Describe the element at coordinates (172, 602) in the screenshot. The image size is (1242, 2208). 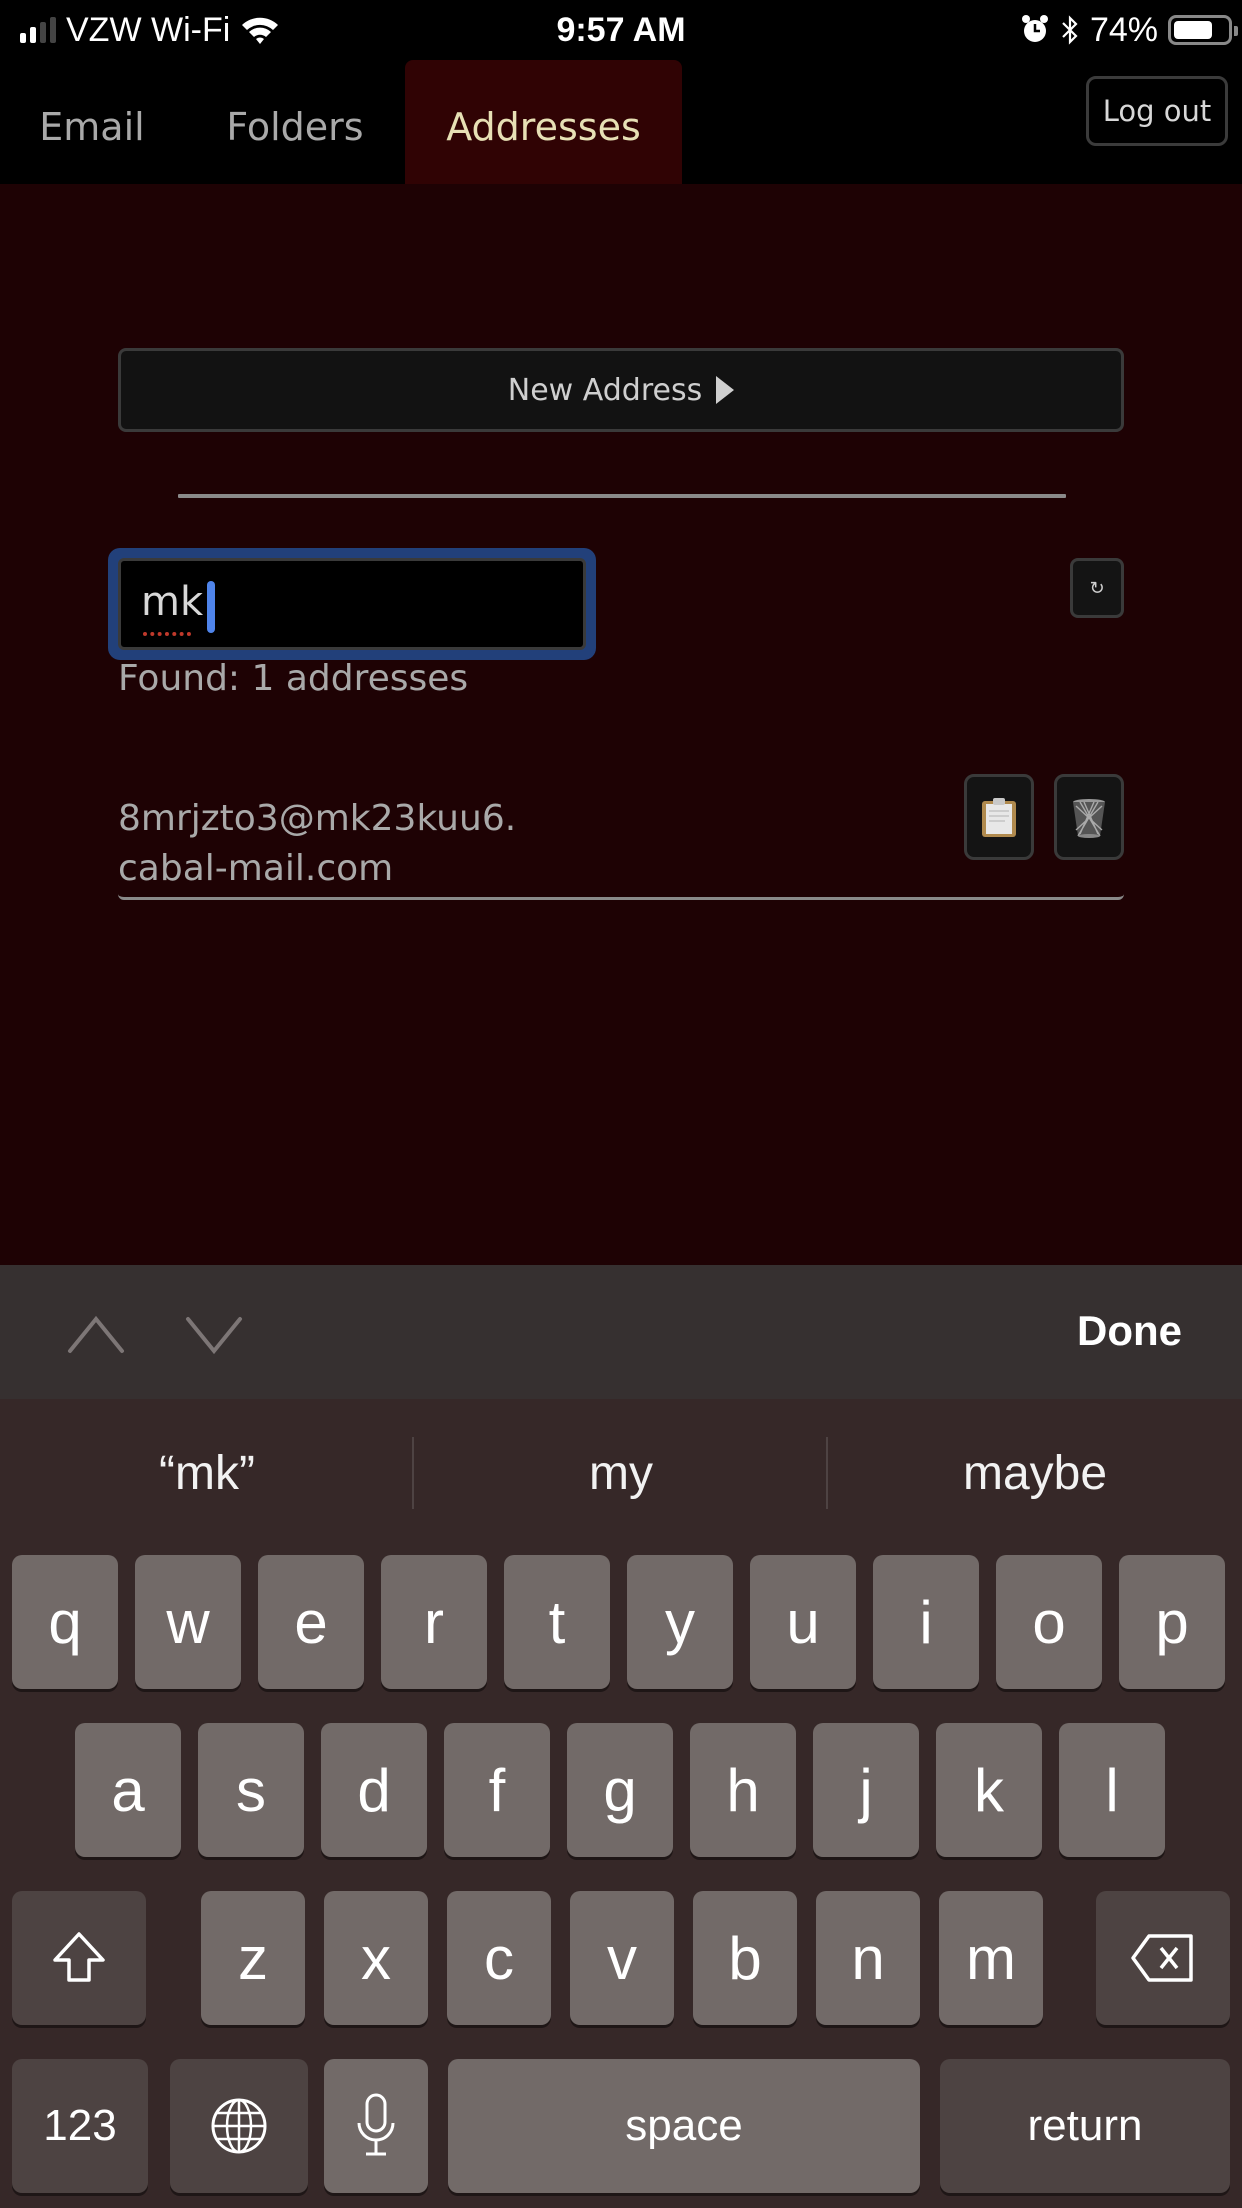
I see `filter-value: mk` at that location.